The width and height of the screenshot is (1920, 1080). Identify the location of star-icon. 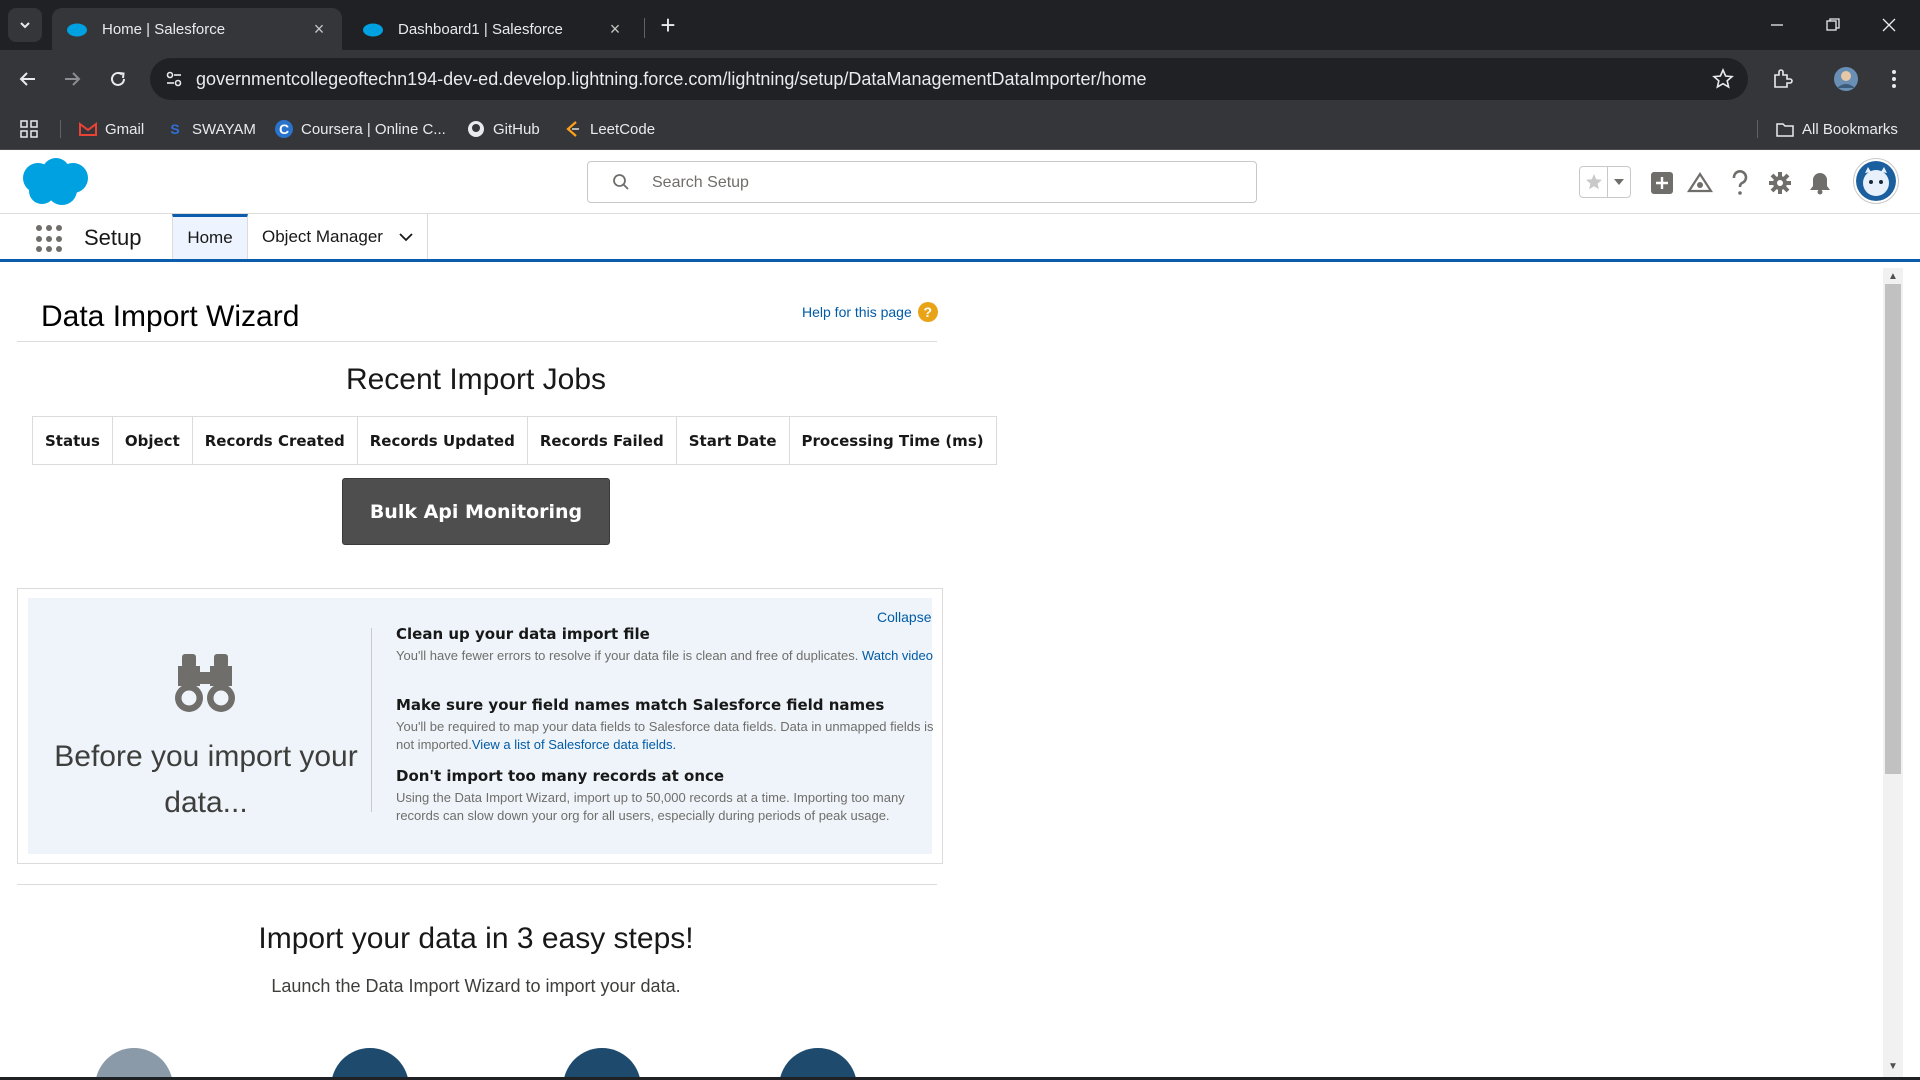
(1593, 182).